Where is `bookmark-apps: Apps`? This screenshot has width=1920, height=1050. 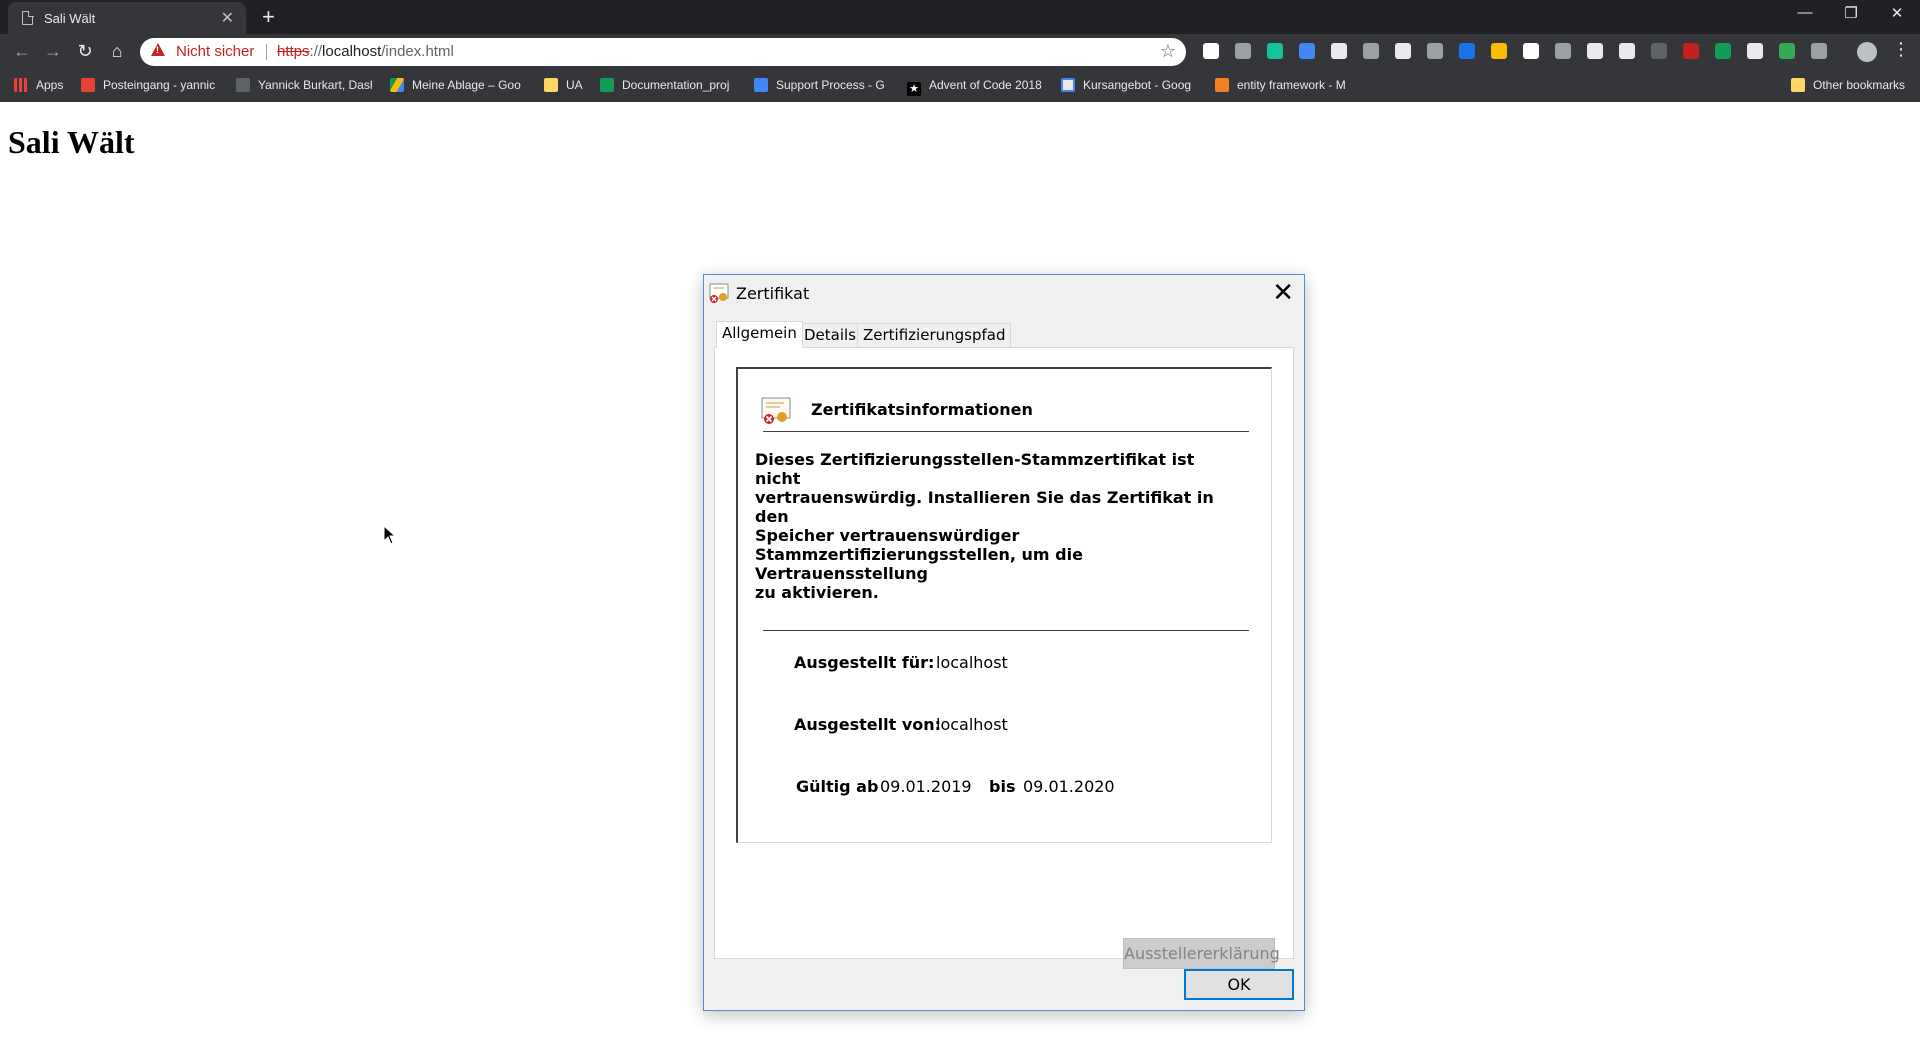
bookmark-apps: Apps is located at coordinates (38, 85).